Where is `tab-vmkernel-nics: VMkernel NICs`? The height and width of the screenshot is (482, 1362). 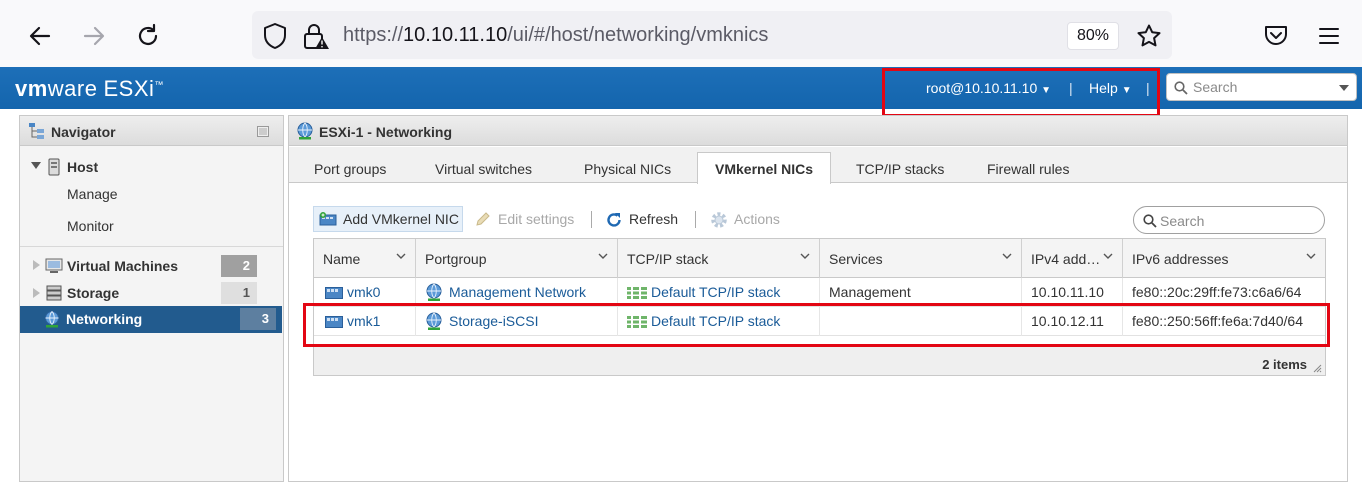
tab-vmkernel-nics: VMkernel NICs is located at coordinates (764, 168).